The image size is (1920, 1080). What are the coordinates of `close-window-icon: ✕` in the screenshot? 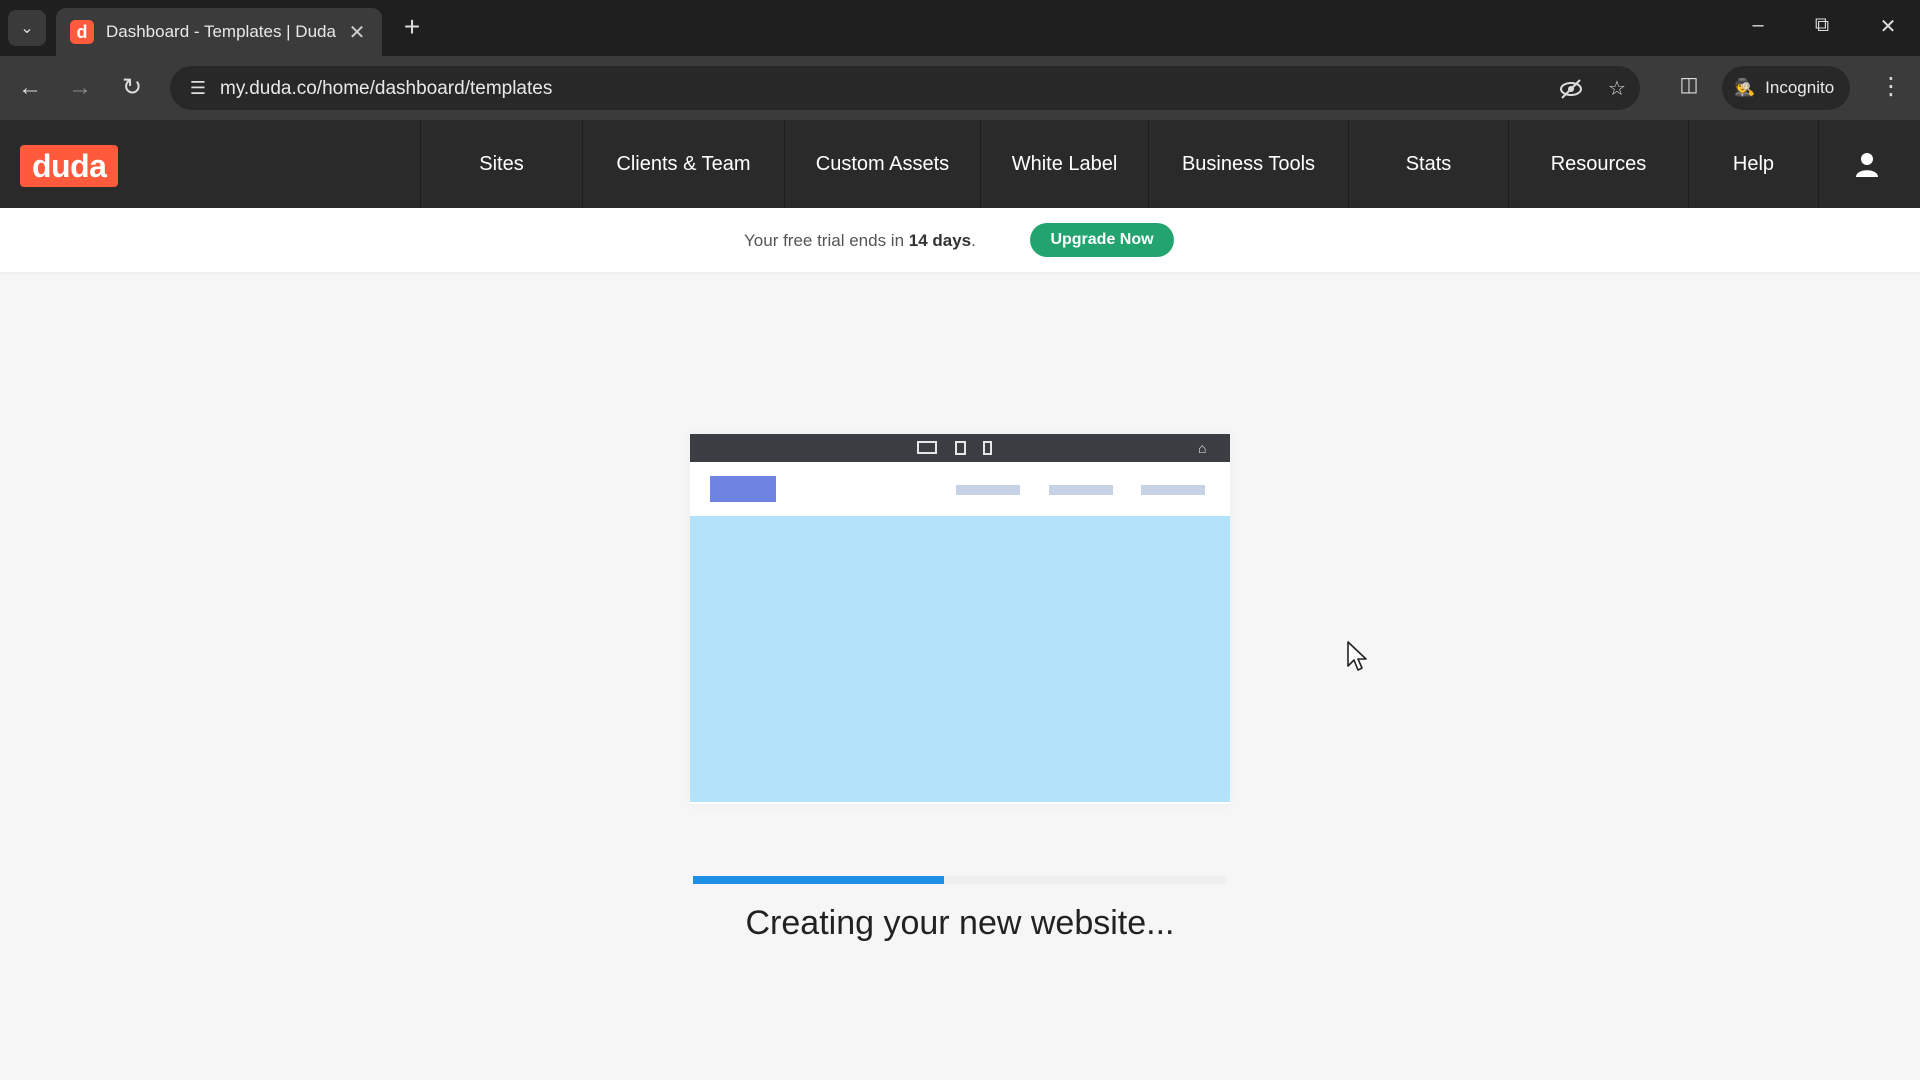 It's located at (1888, 26).